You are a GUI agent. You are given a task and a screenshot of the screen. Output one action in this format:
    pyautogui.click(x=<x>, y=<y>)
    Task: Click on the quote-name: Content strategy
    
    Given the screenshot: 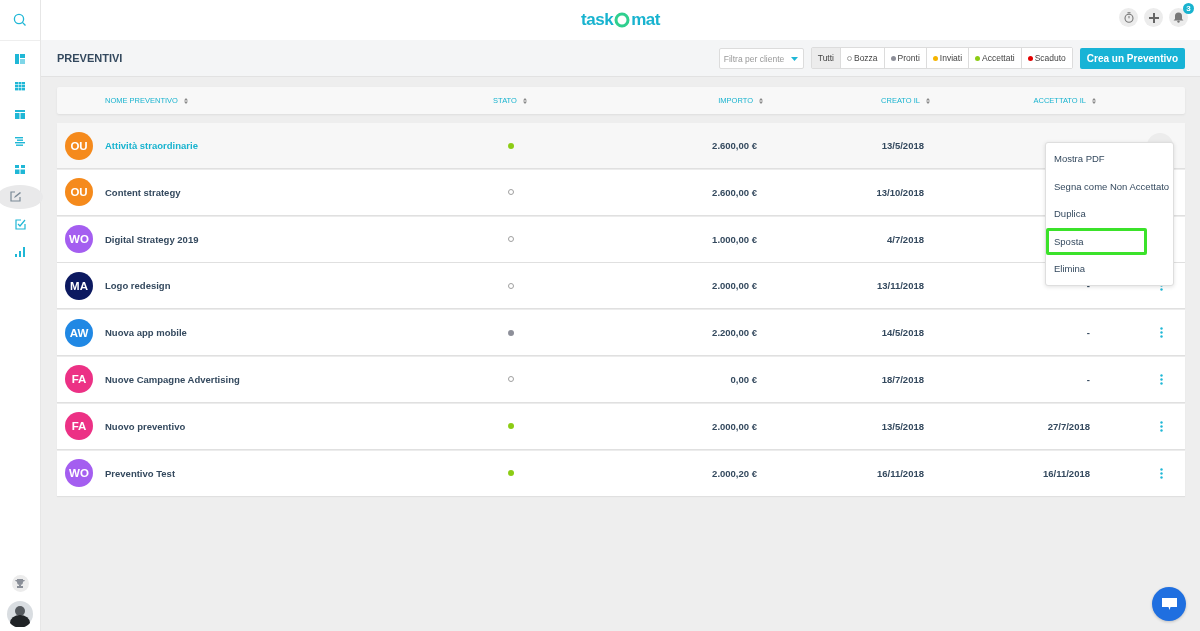 What is the action you would take?
    pyautogui.click(x=143, y=192)
    